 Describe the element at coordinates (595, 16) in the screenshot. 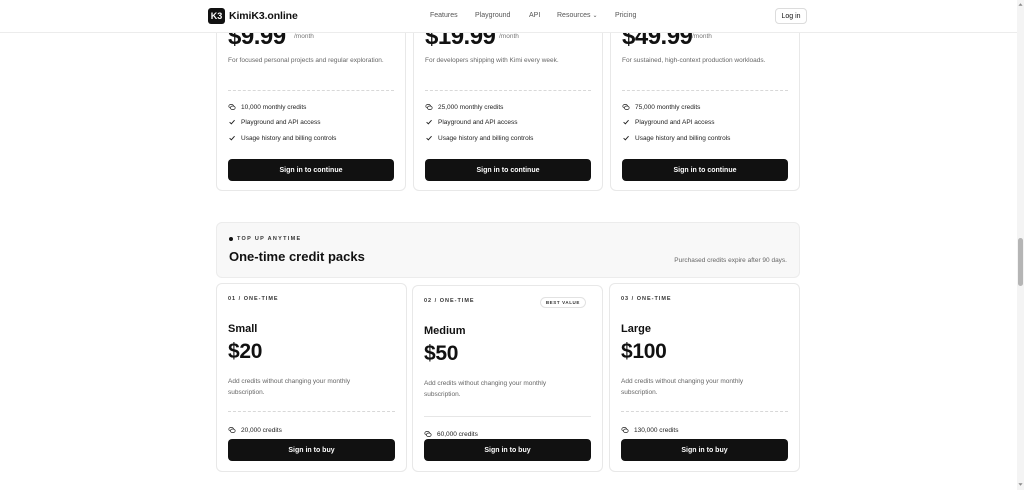

I see `chevron-down-icon: ⌄` at that location.